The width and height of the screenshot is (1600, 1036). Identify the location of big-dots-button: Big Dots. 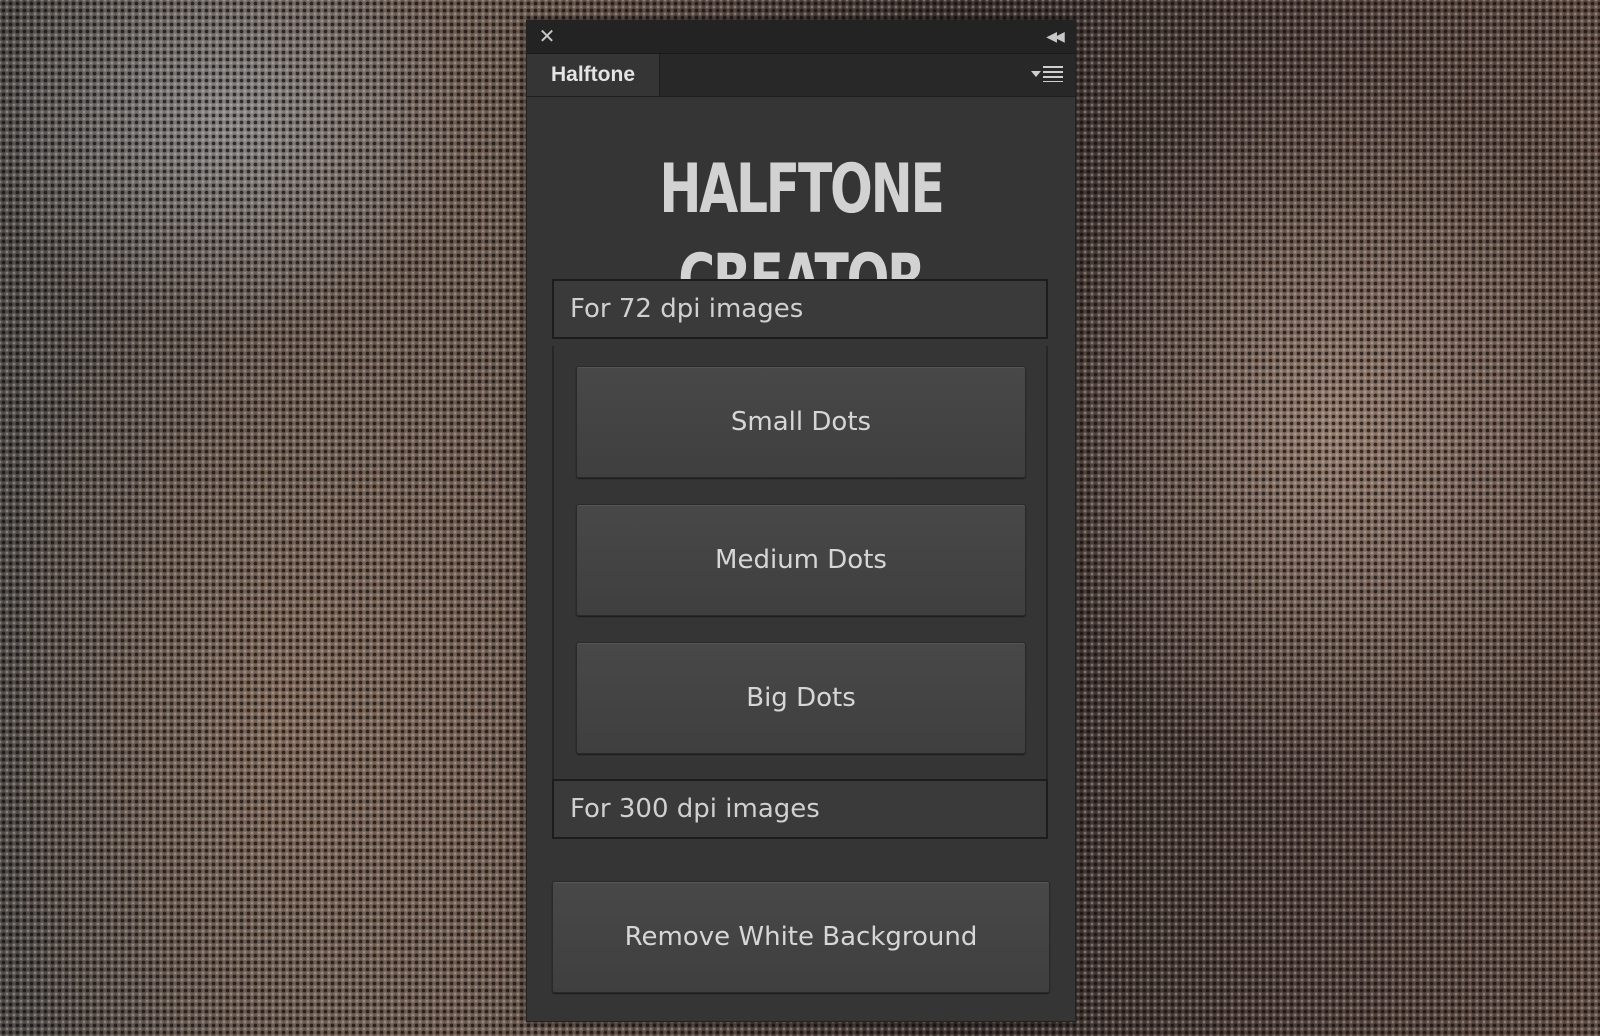
(801, 698).